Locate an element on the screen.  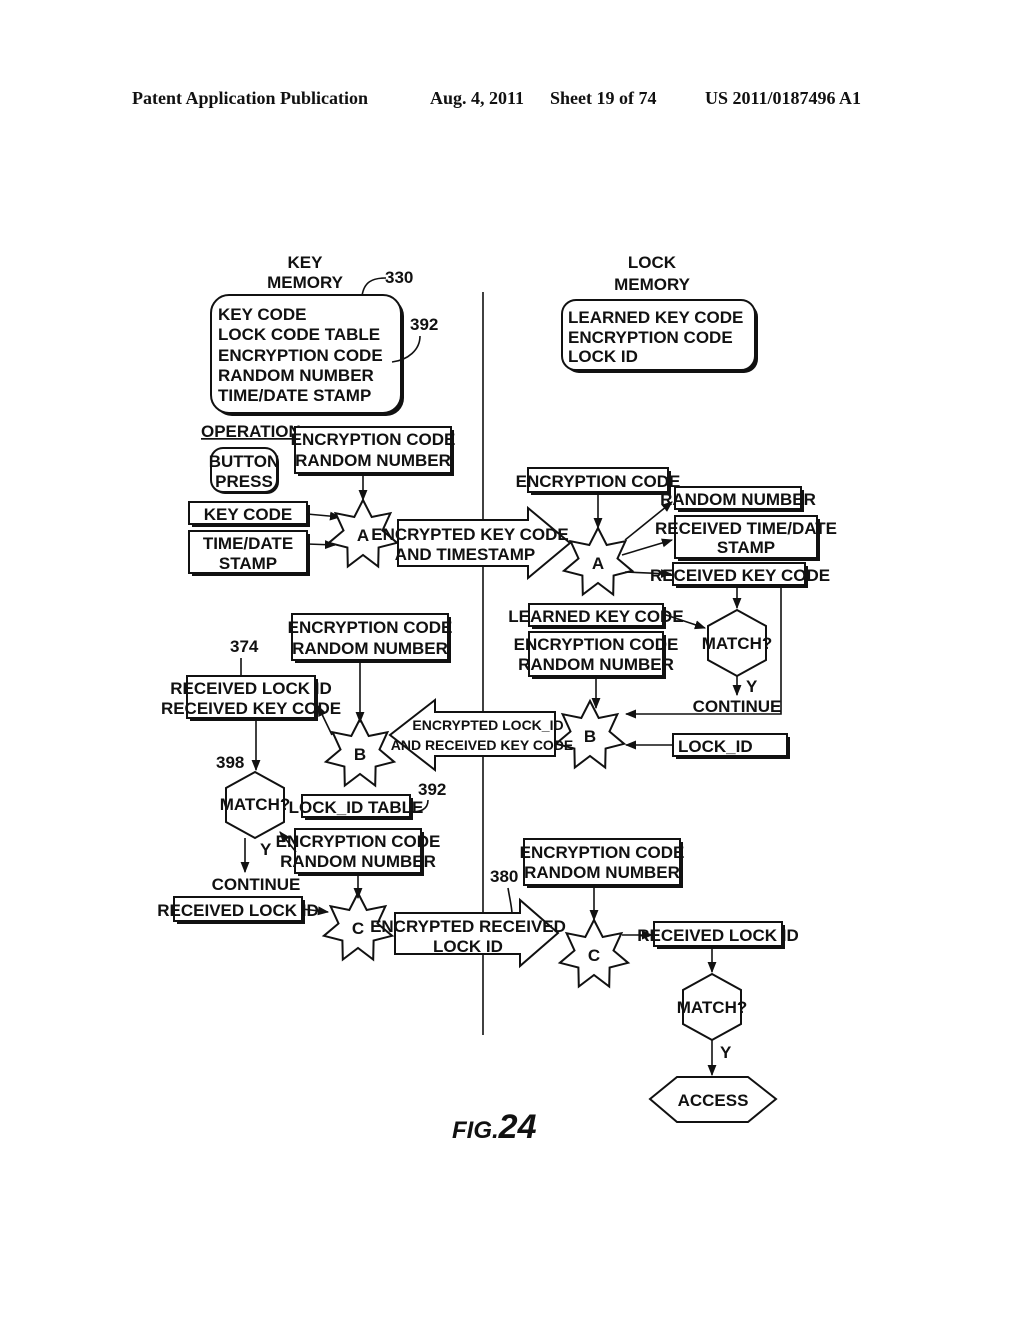
ref-374: 374 is located at coordinates (244, 646).